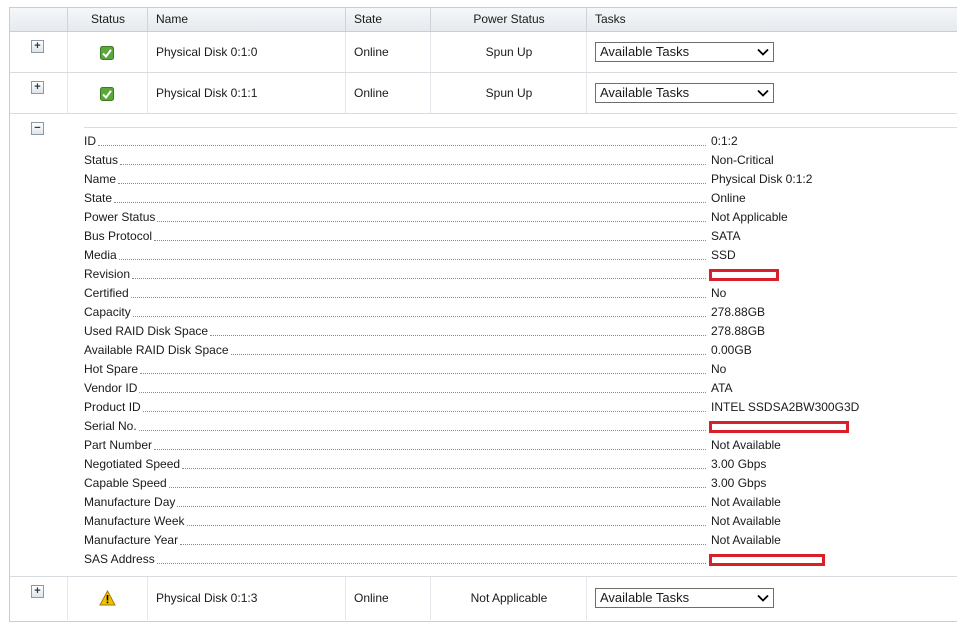  I want to click on property-row: Part Number Not Available, so click(520, 445).